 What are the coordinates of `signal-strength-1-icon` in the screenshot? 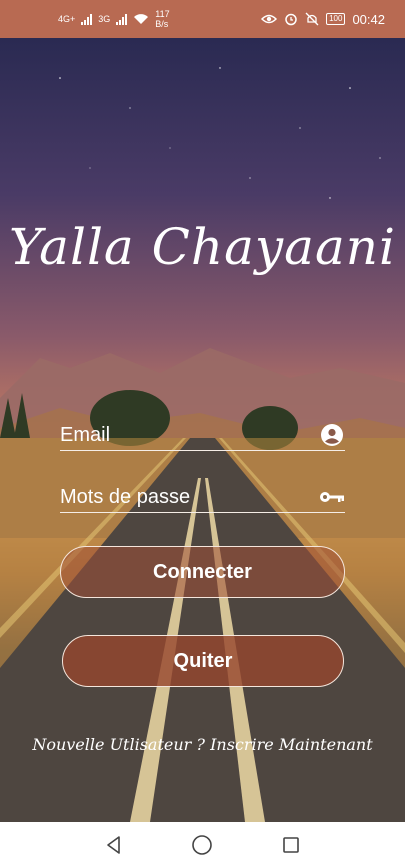 It's located at (87, 19).